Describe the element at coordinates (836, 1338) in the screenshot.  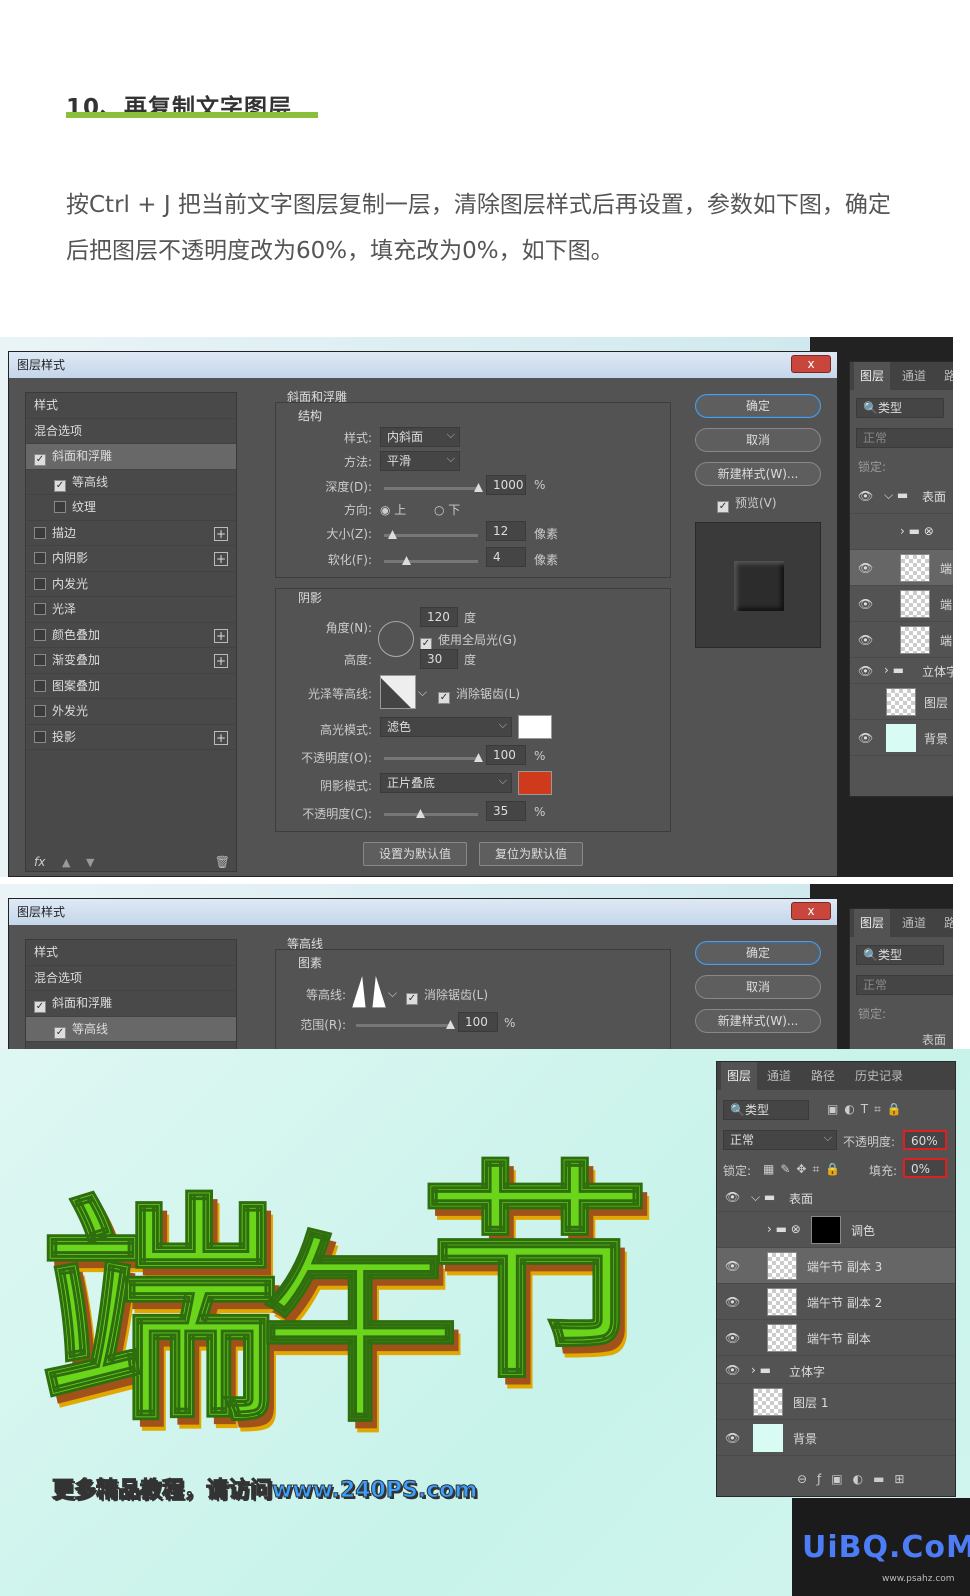
I see `layer-row: 👁 端午节 副本` at that location.